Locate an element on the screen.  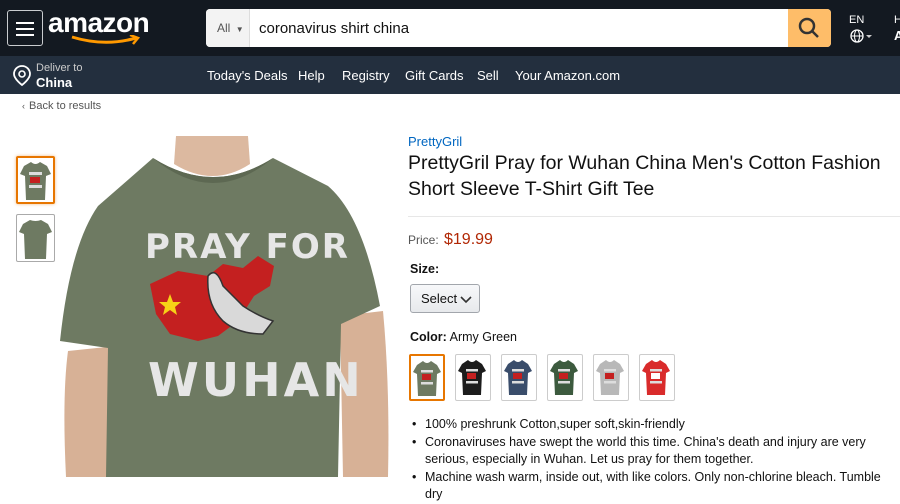
search-bar: All ▼ is located at coordinates (518, 28).